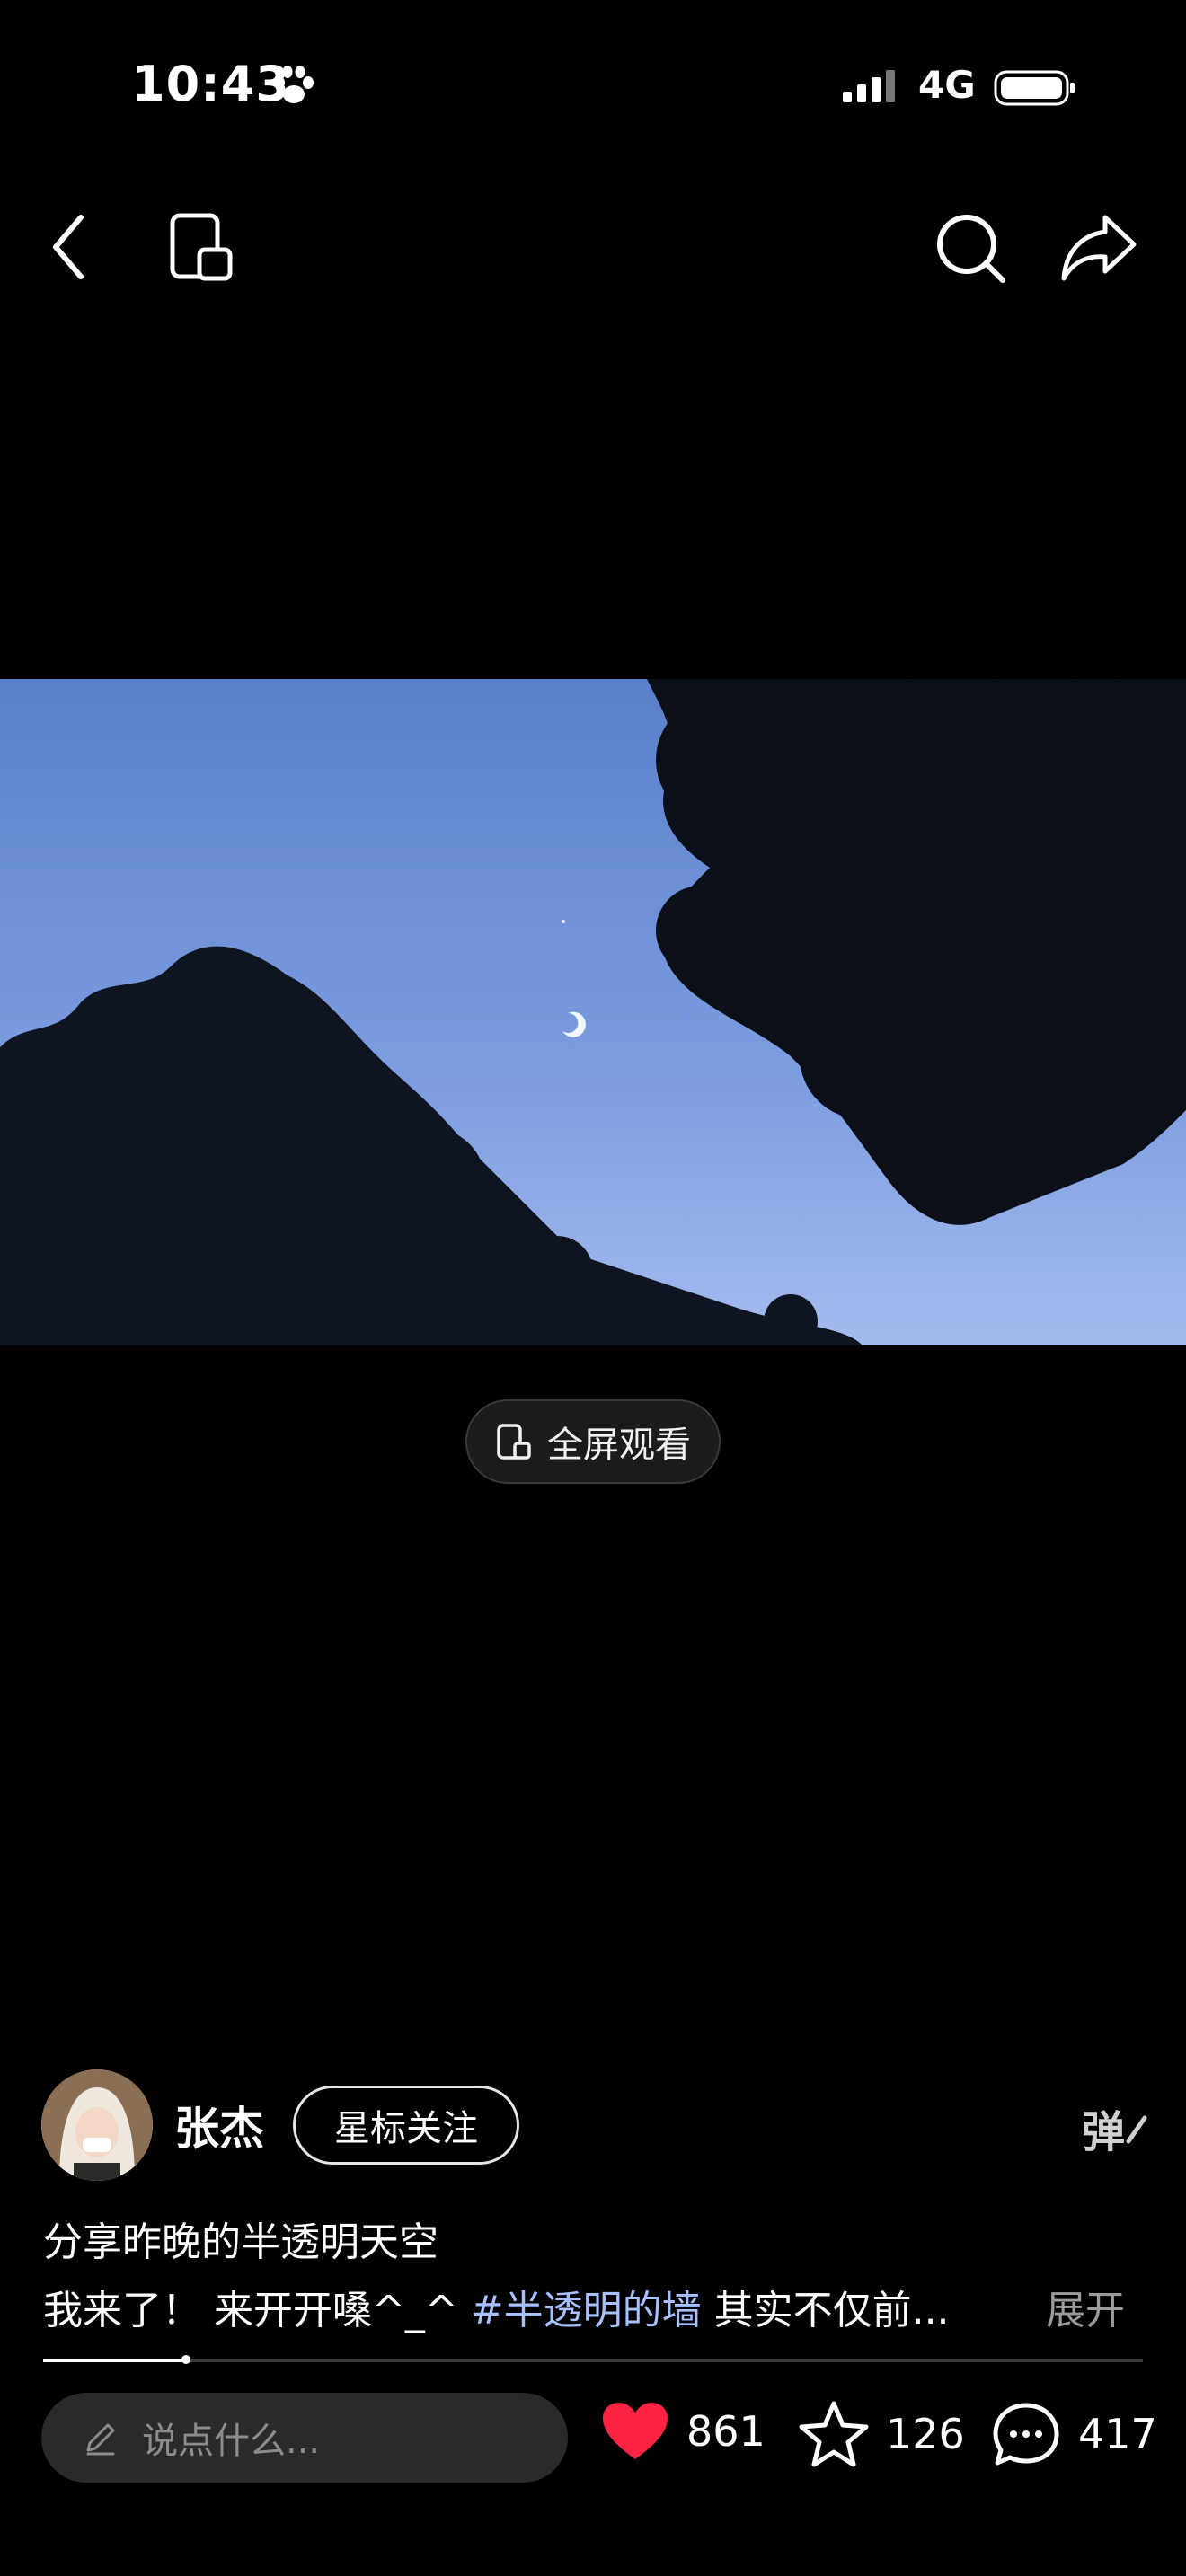  Describe the element at coordinates (115, 2360) in the screenshot. I see `progress-fill` at that location.